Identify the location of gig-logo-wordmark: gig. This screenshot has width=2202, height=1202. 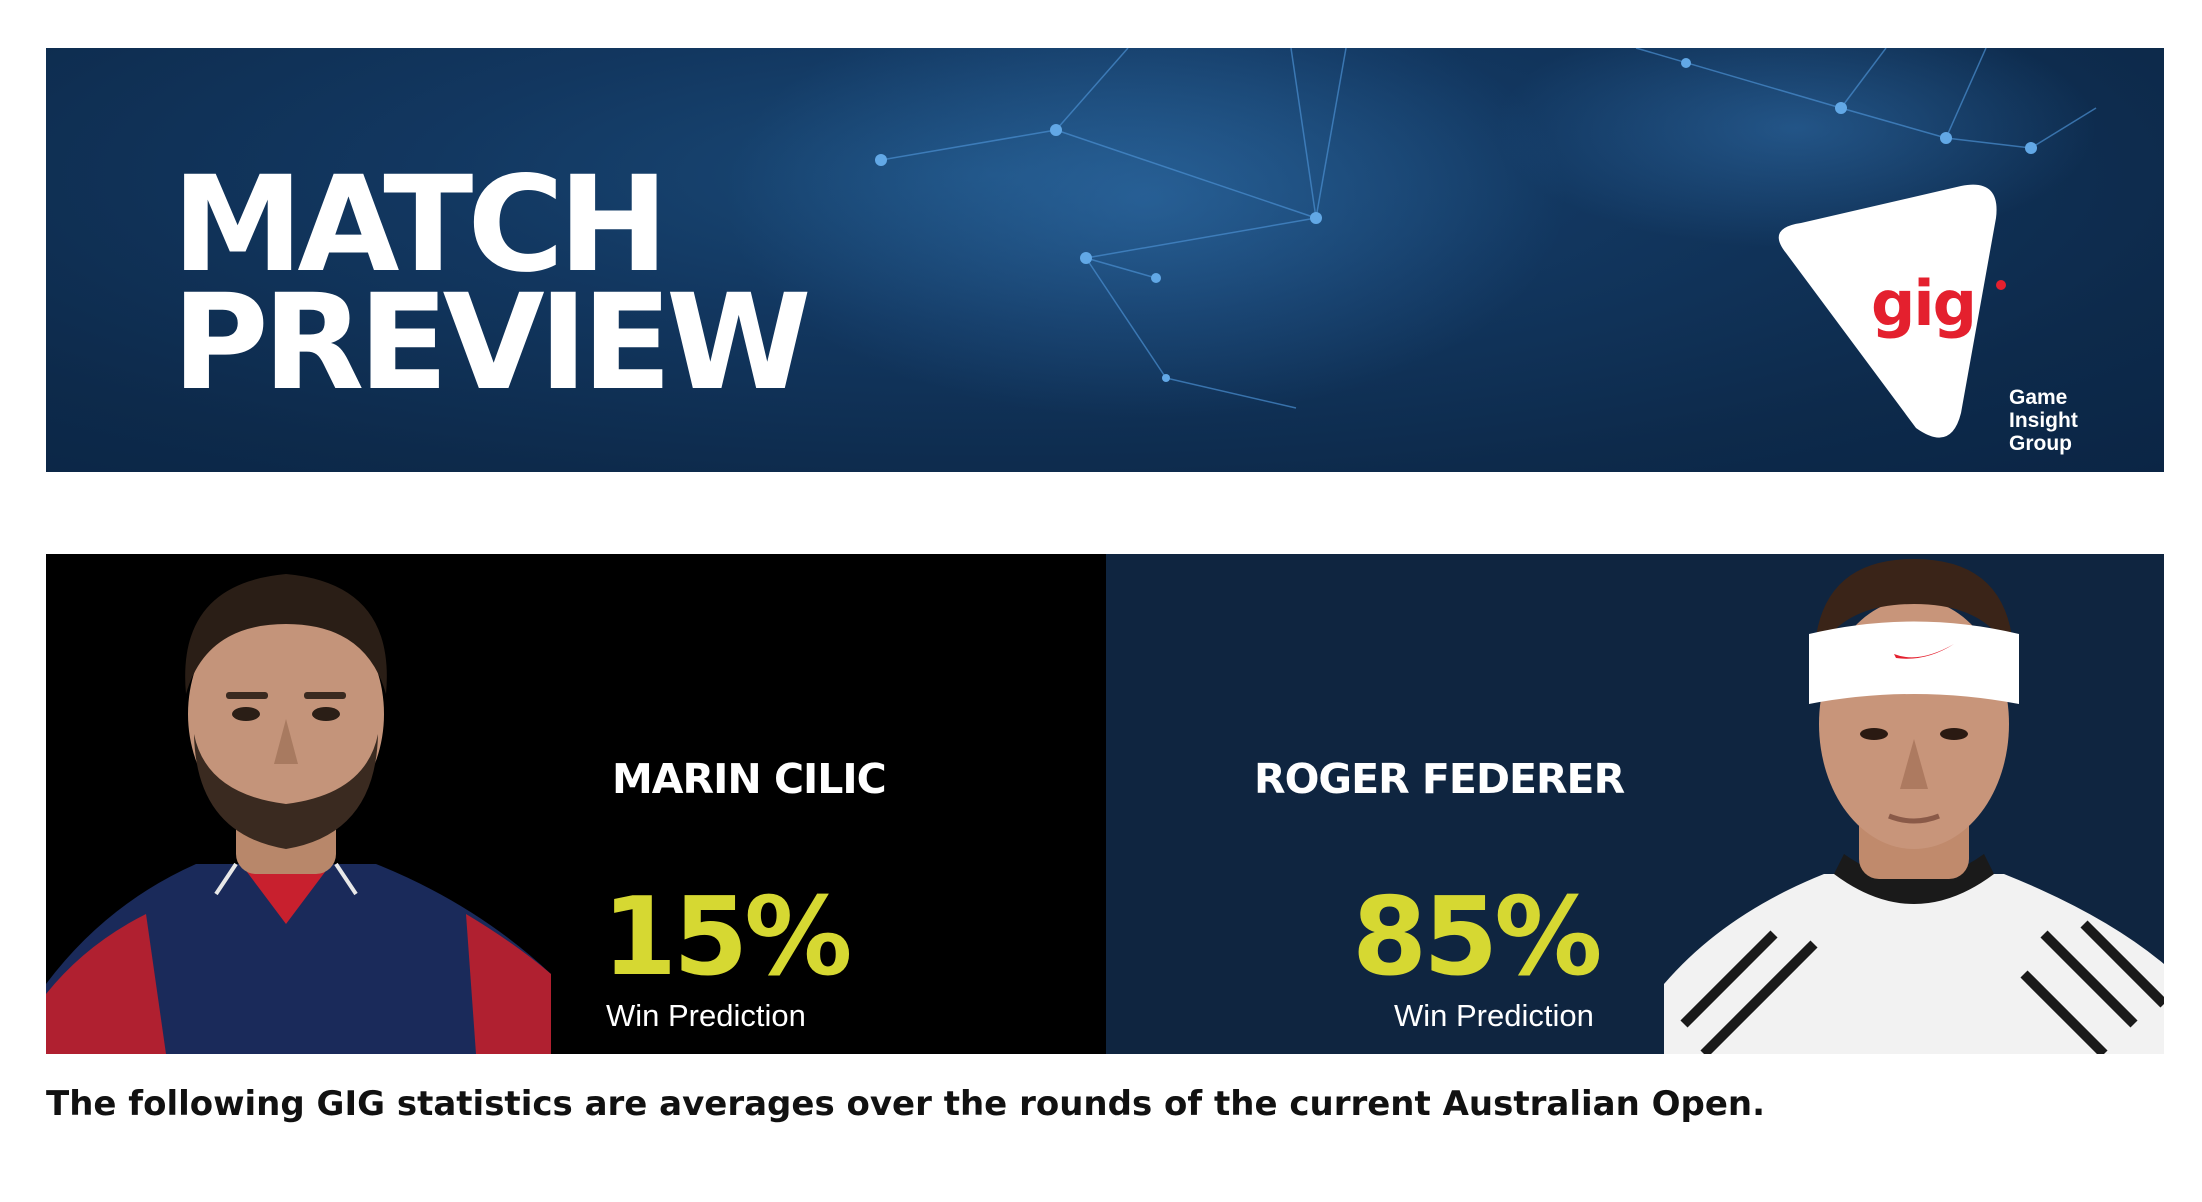
(1924, 303).